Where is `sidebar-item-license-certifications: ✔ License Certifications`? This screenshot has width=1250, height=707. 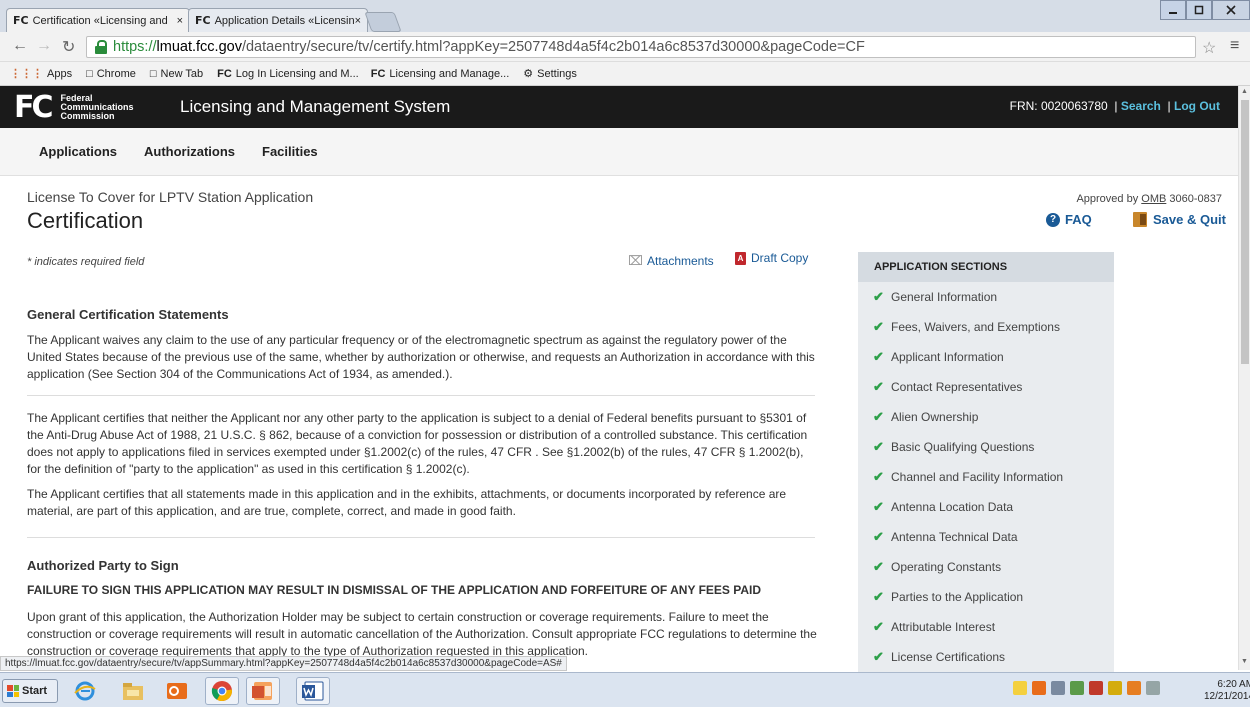 sidebar-item-license-certifications: ✔ License Certifications is located at coordinates (986, 657).